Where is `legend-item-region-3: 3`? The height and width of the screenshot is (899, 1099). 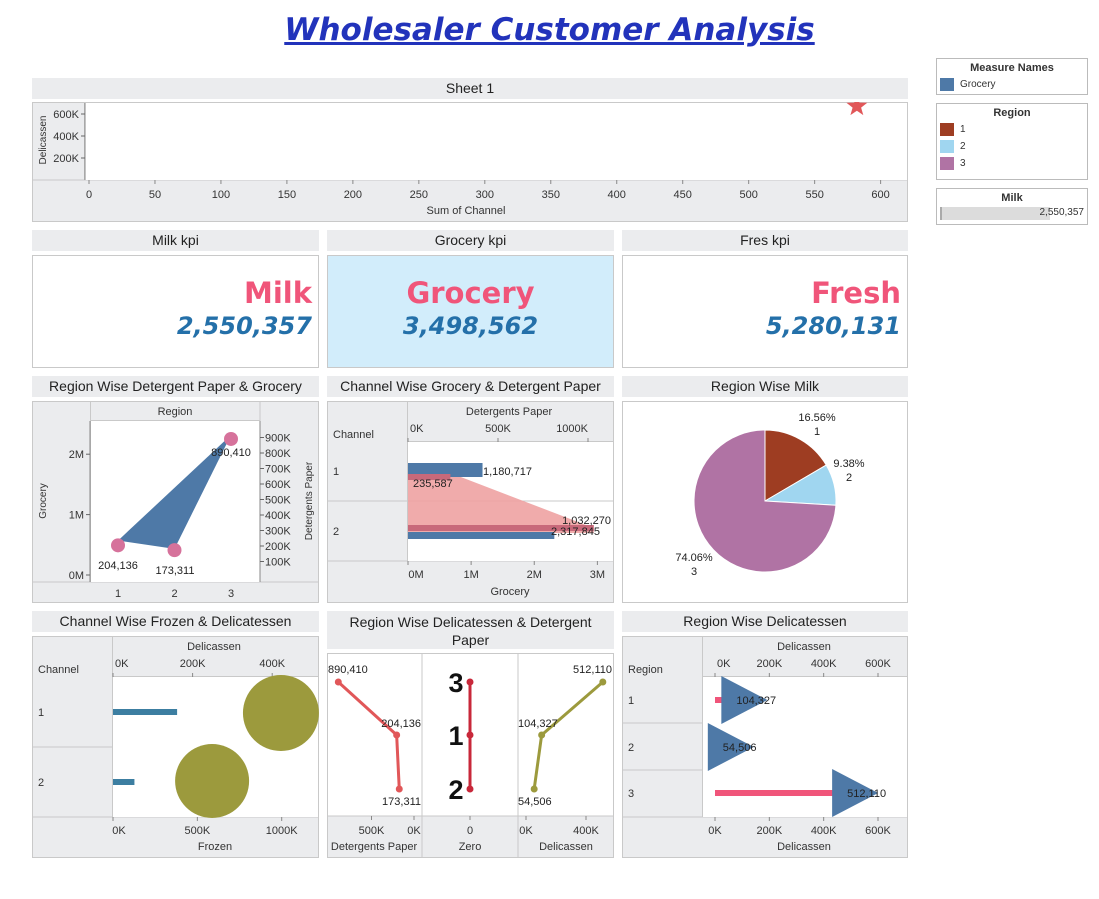
legend-item-region-3: 3 is located at coordinates (1013, 163).